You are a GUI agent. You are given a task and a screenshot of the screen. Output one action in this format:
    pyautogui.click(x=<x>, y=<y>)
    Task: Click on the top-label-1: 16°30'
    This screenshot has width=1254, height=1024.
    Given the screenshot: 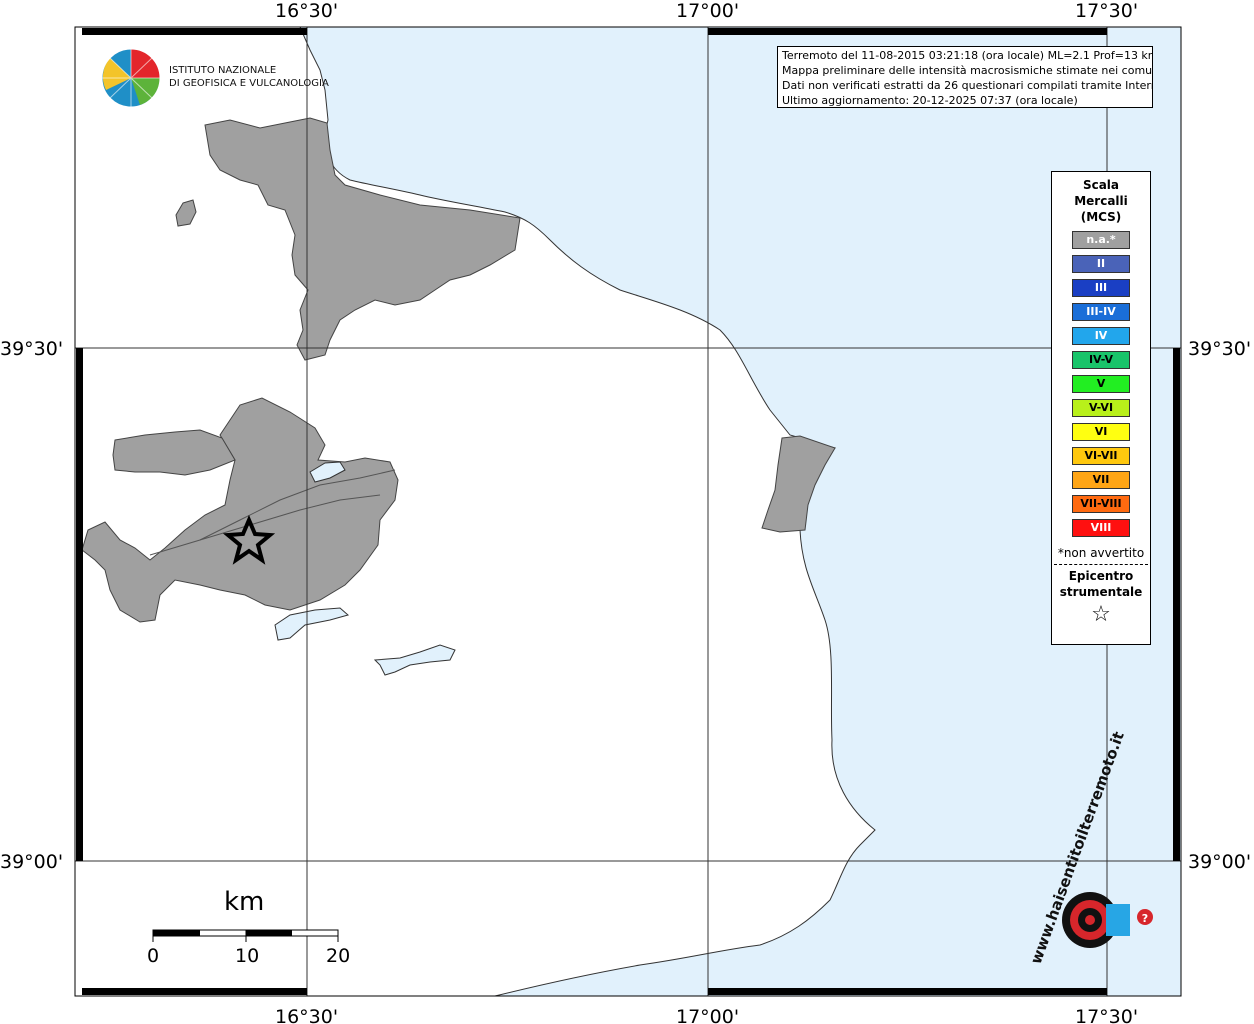 What is the action you would take?
    pyautogui.click(x=306, y=11)
    